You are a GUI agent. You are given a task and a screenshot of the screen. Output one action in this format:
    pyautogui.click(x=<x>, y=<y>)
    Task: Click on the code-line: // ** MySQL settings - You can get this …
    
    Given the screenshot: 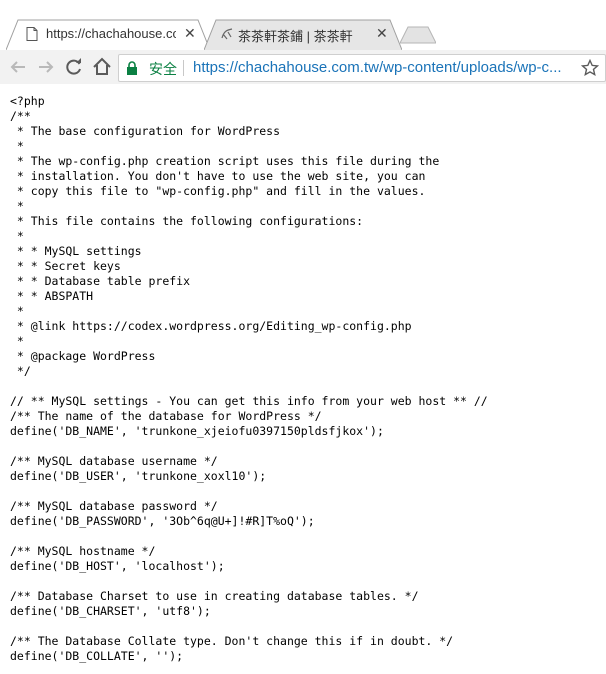 What is the action you would take?
    pyautogui.click(x=249, y=401)
    